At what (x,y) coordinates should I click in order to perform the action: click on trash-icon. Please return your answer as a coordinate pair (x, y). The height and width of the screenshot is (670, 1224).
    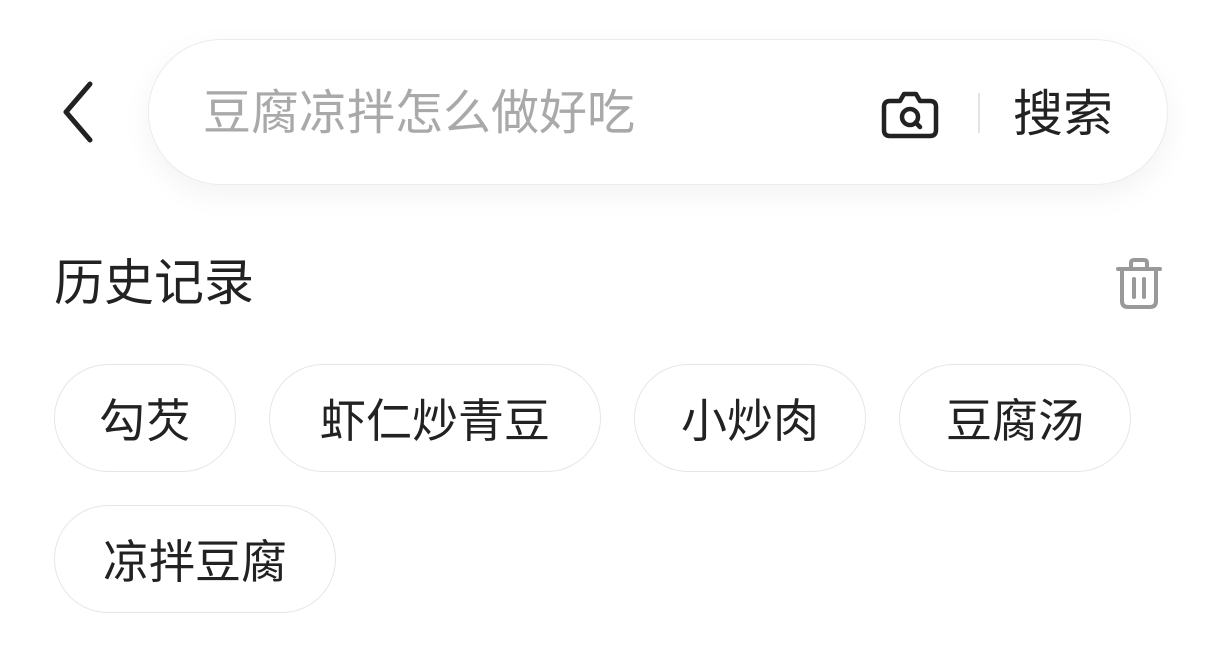
    Looking at the image, I should click on (1139, 283).